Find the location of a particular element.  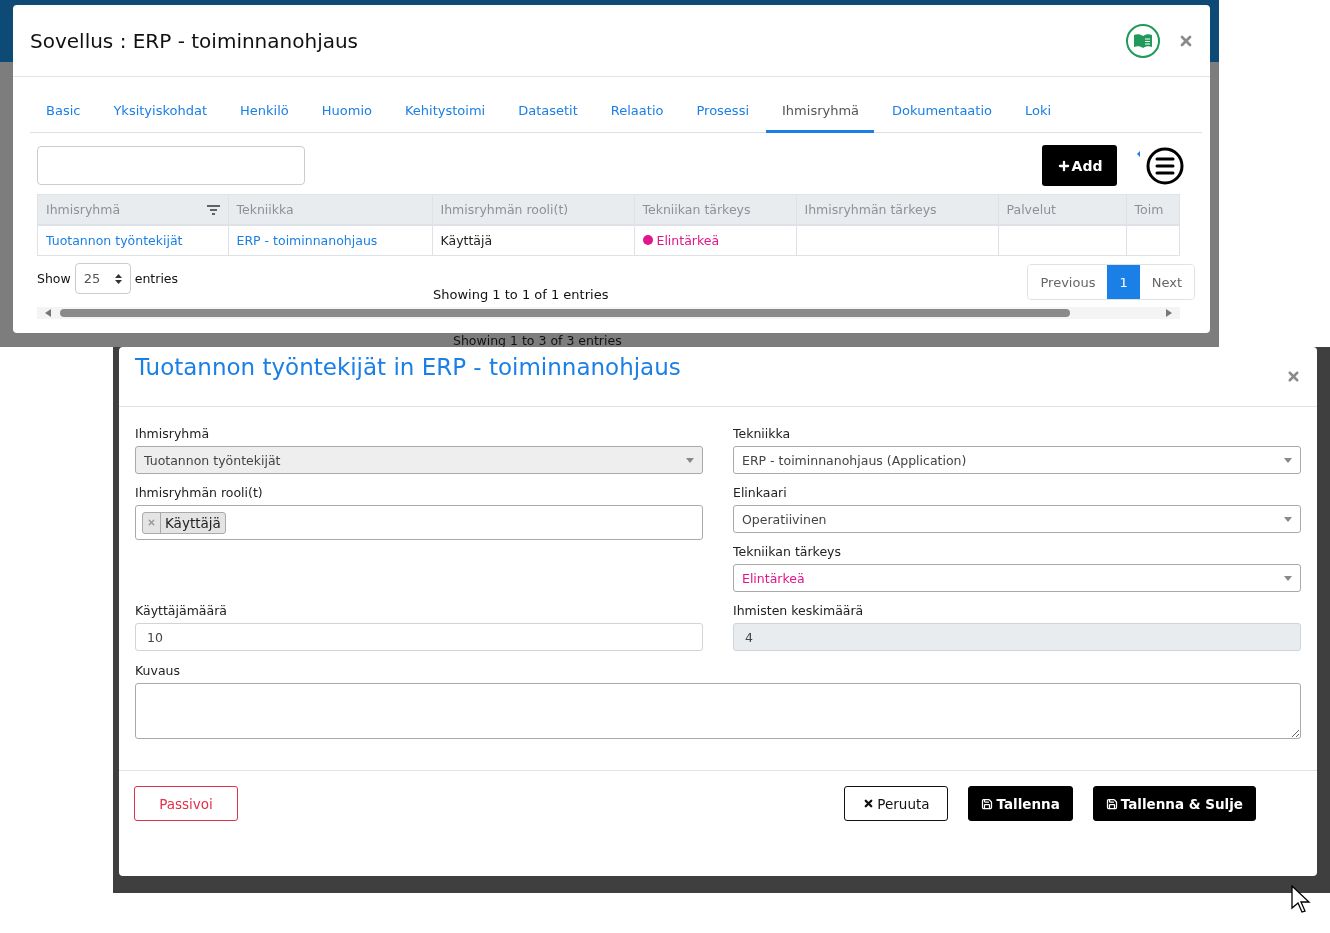

table-cell: Käyttäjä is located at coordinates (466, 240).